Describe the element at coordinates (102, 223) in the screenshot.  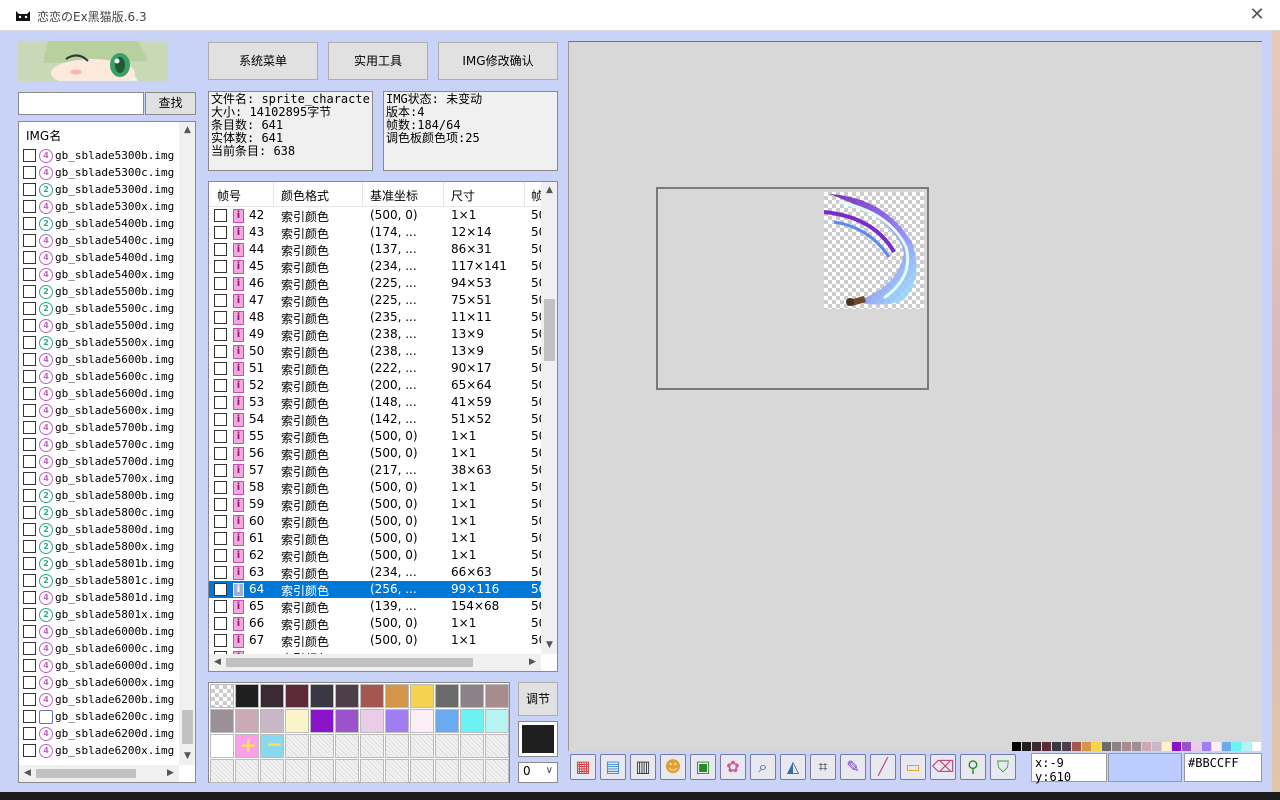
I see `img-list-item: 2 gb_sblade5400b.img` at that location.